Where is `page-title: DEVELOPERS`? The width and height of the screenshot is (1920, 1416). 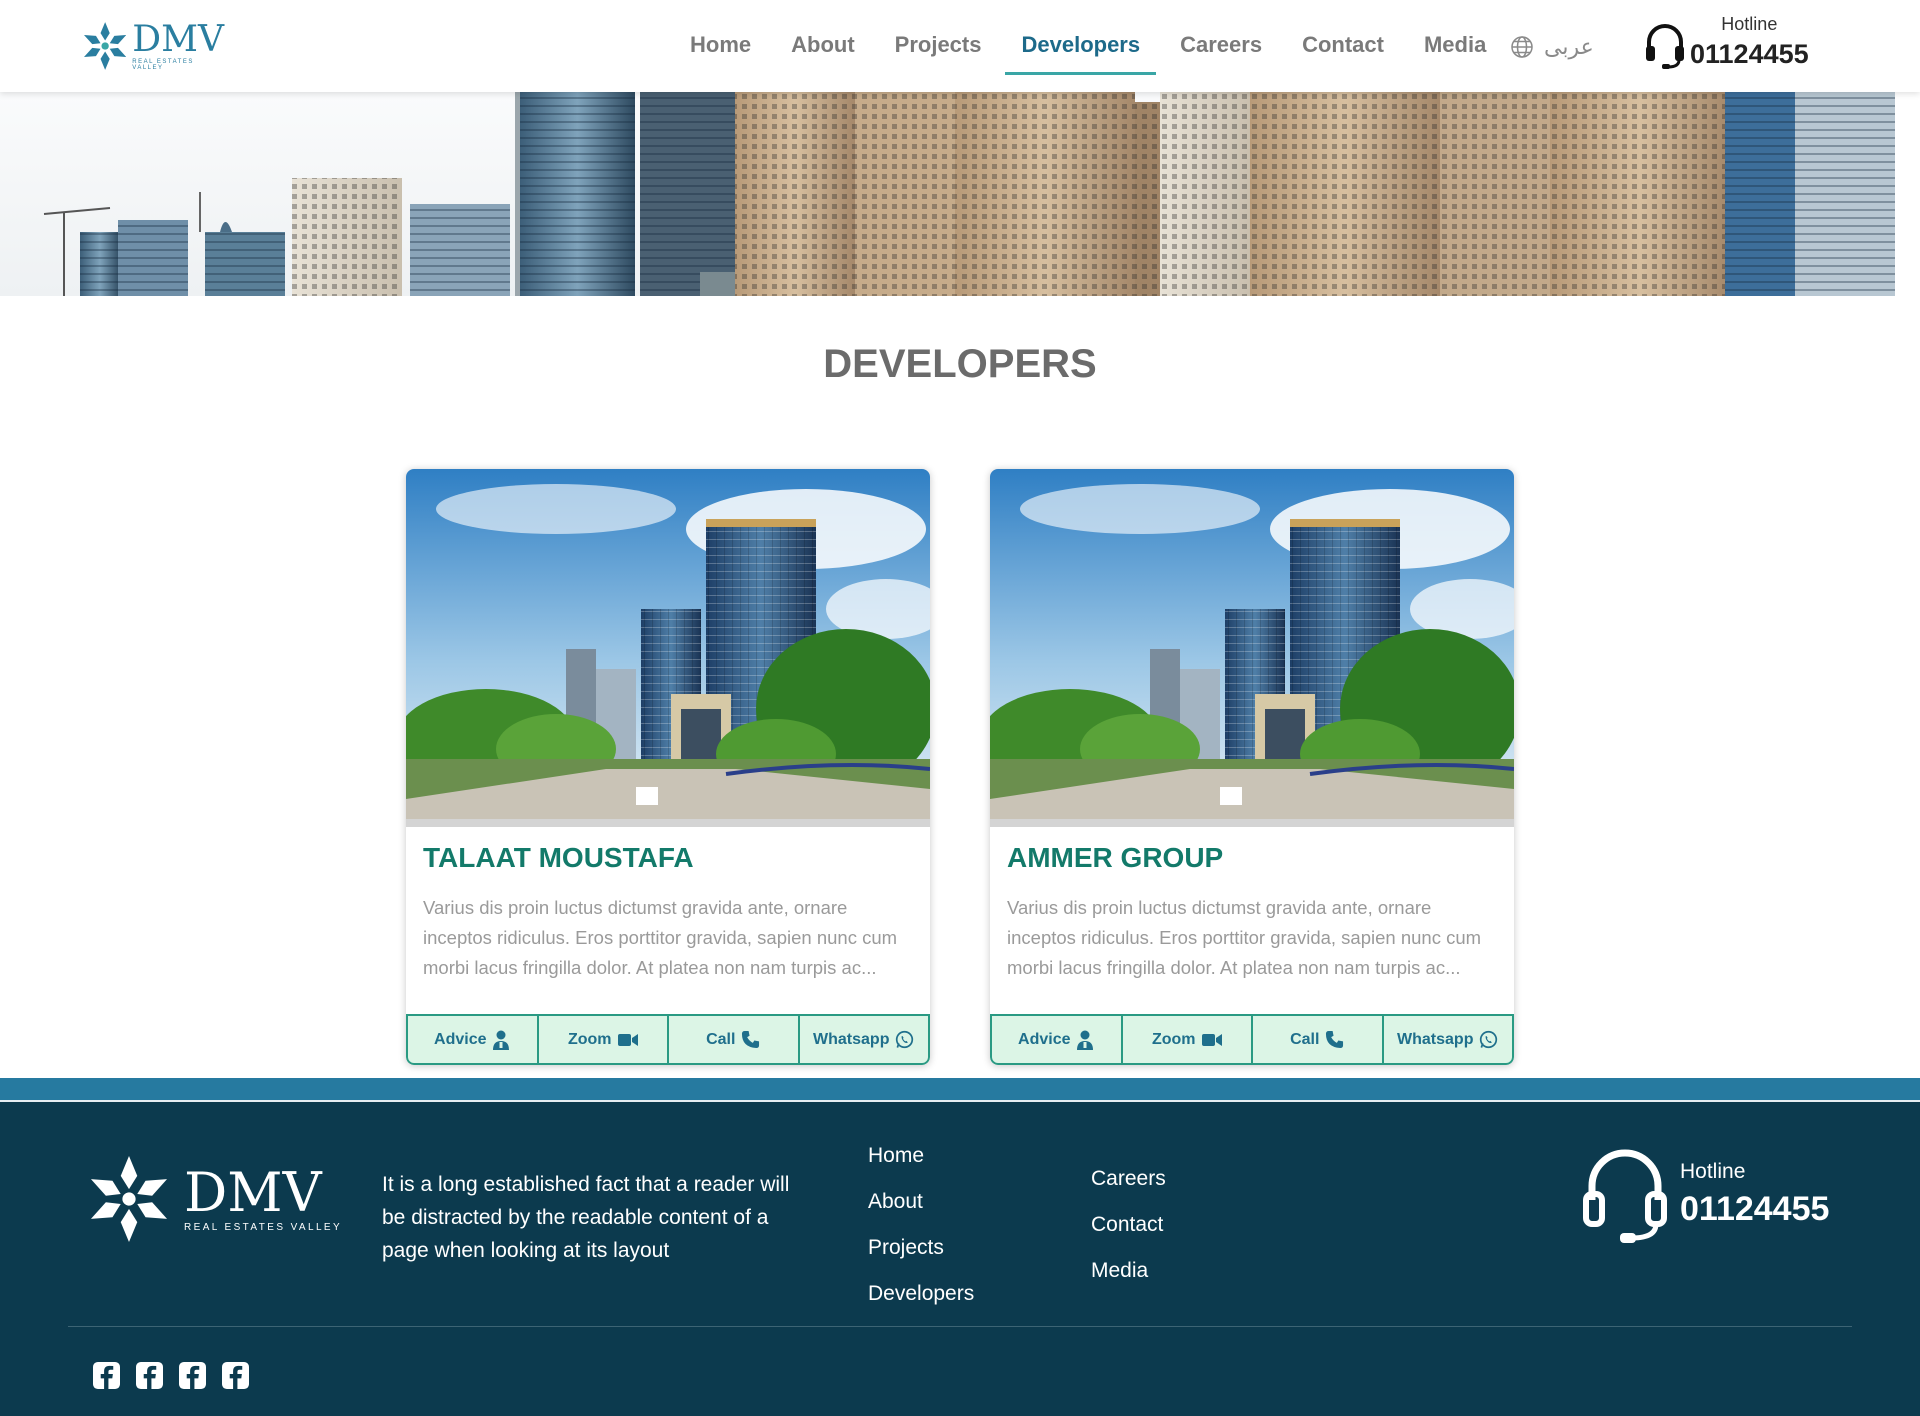 page-title: DEVELOPERS is located at coordinates (960, 364).